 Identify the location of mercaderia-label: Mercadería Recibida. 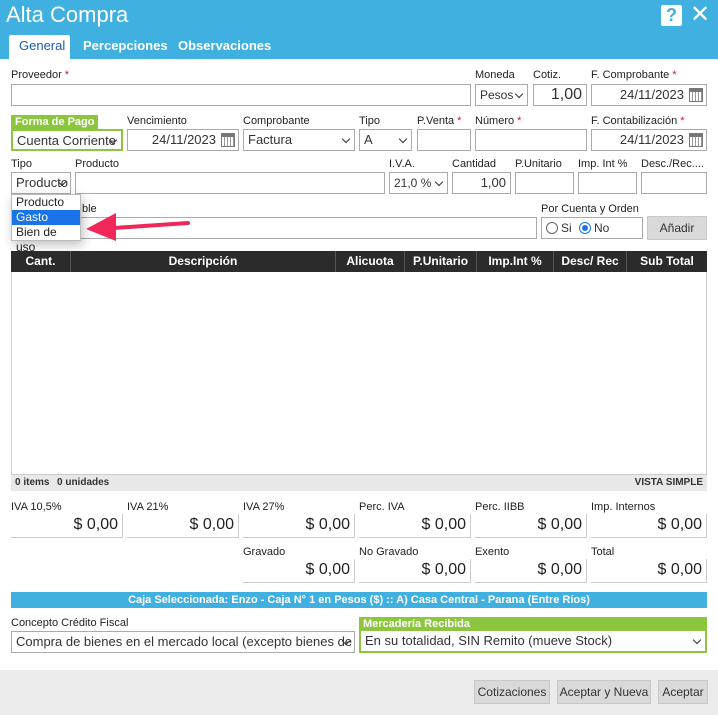
(533, 624).